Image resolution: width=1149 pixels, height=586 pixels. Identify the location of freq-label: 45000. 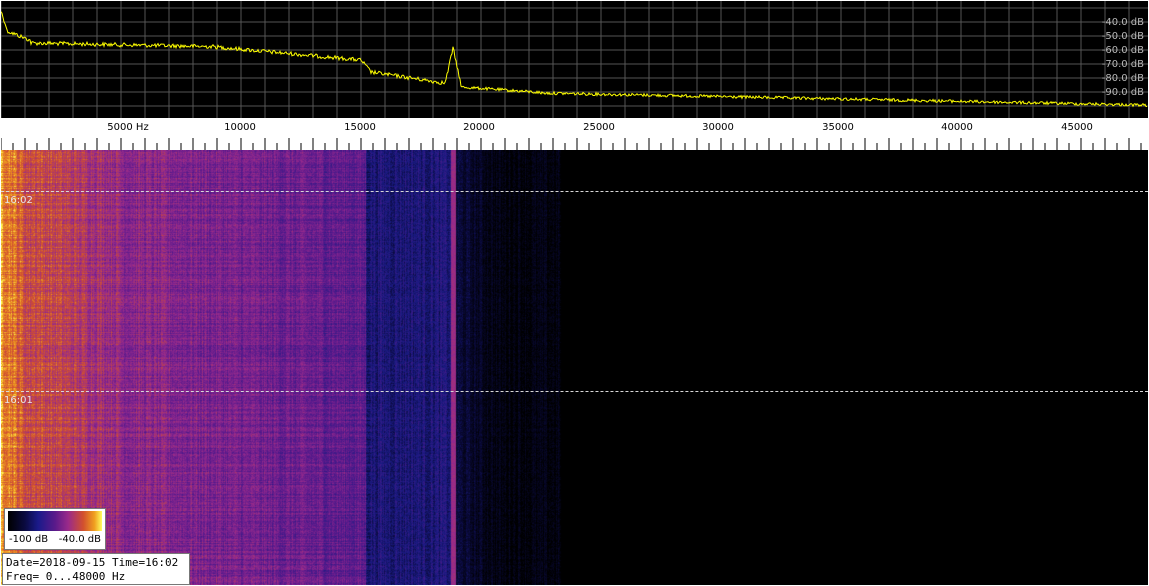
(1077, 127).